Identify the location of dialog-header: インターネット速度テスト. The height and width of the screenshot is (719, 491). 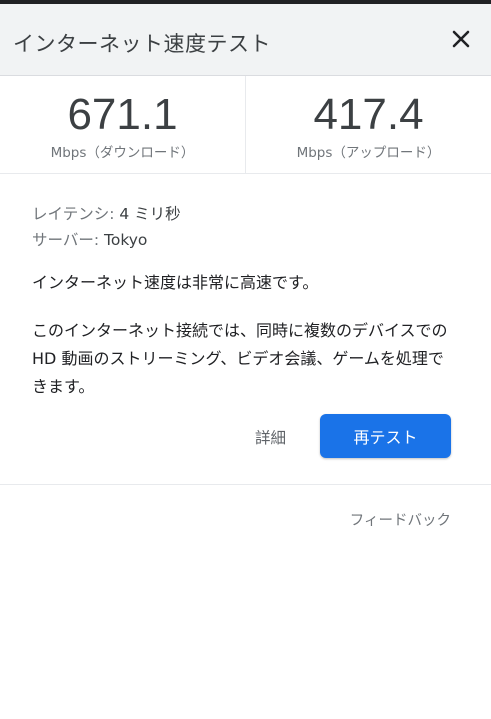
(245, 40).